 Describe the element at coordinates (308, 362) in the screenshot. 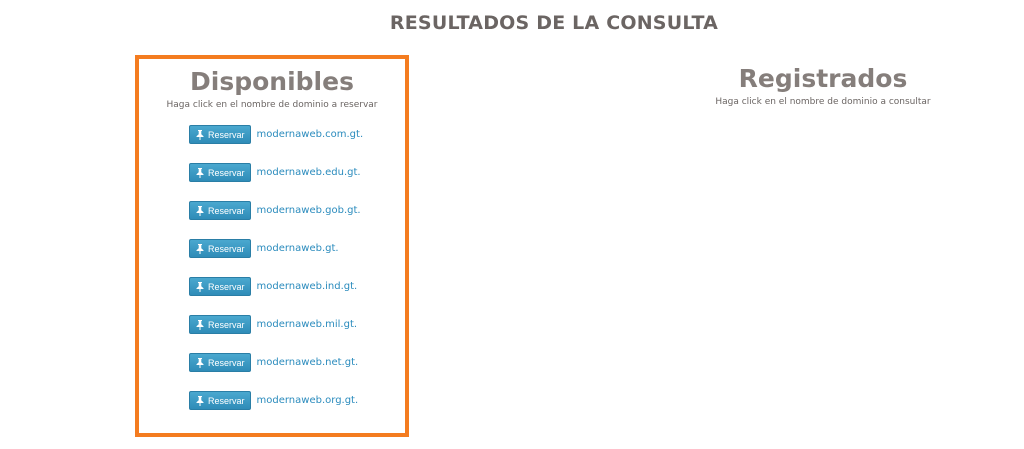

I see `domain-link: modernaweb.net.gt.` at that location.